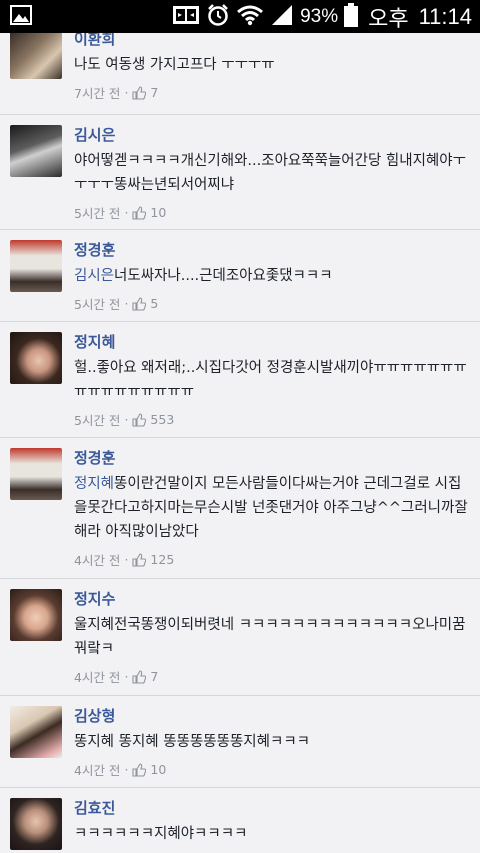  Describe the element at coordinates (351, 16) in the screenshot. I see `battery-icon` at that location.